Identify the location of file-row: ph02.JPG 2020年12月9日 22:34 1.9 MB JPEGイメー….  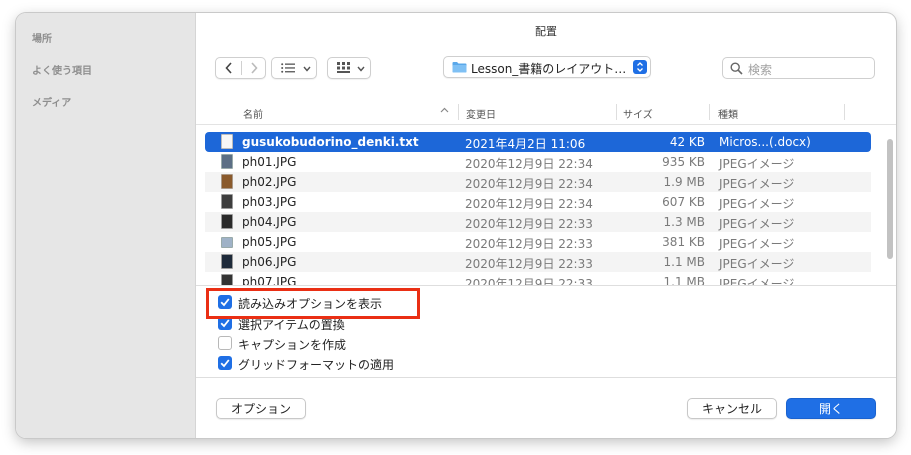
(538, 182).